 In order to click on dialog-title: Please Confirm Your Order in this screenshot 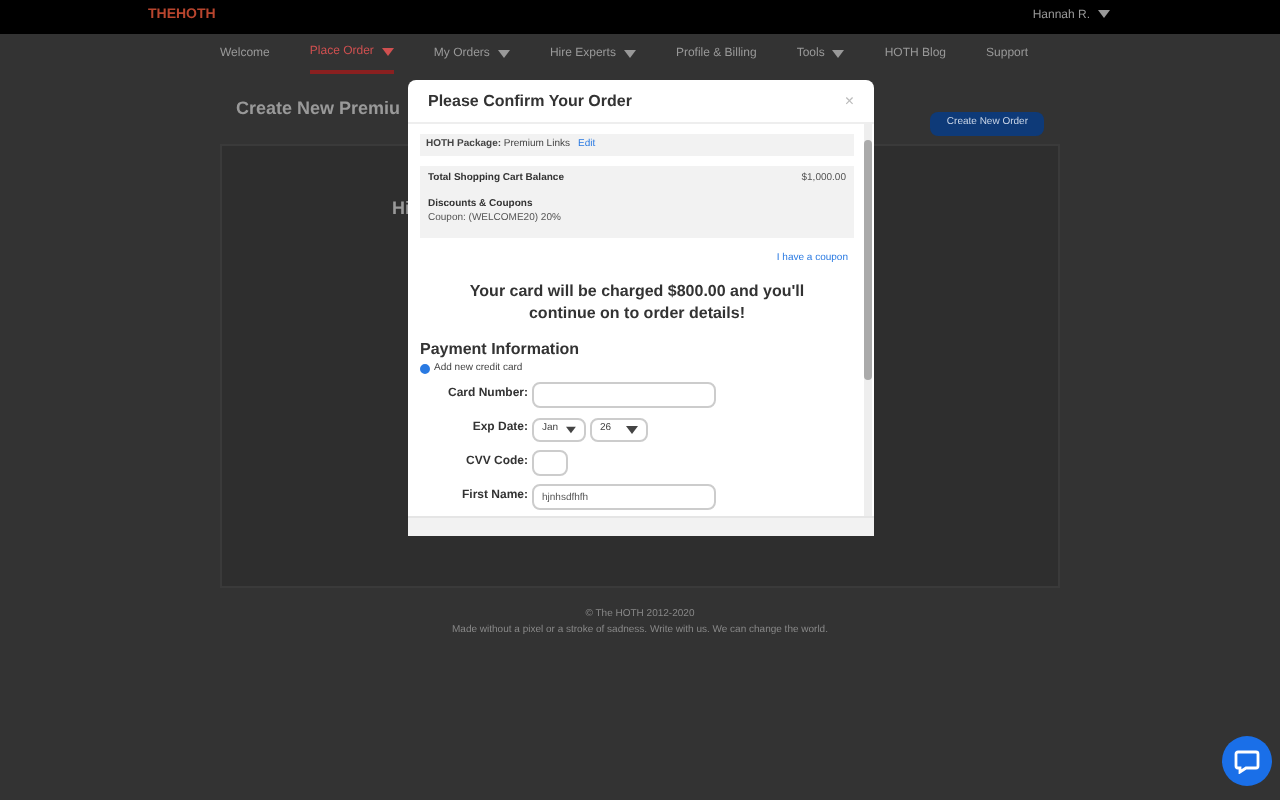, I will do `click(530, 101)`.